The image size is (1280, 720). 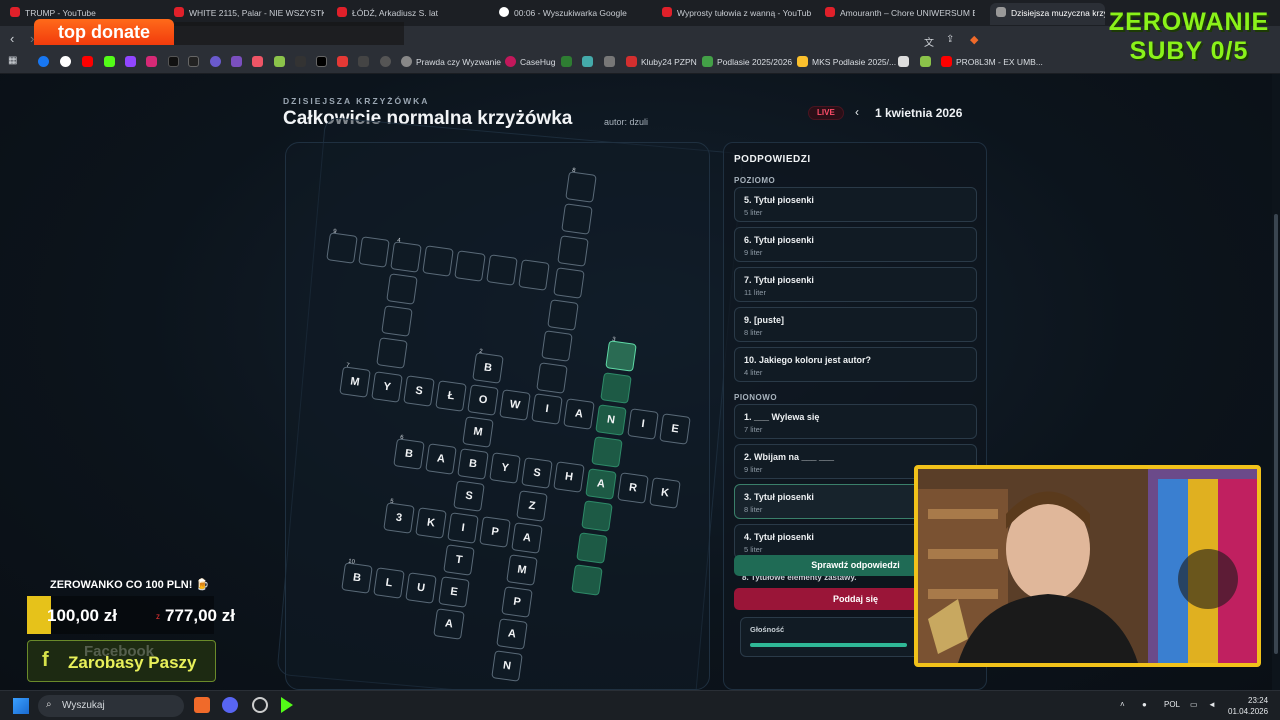 I want to click on grid-cell: 7M, so click(x=355, y=380).